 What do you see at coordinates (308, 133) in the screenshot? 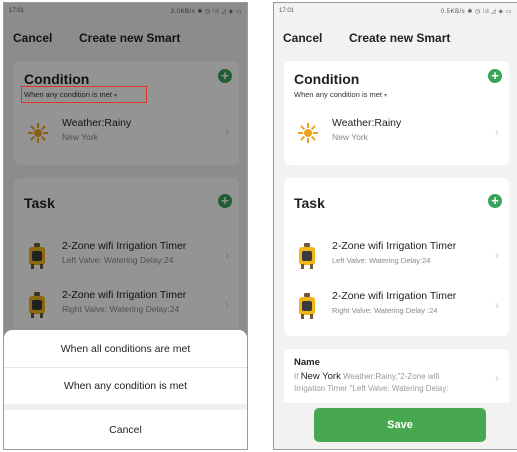
I see `sun-icon` at bounding box center [308, 133].